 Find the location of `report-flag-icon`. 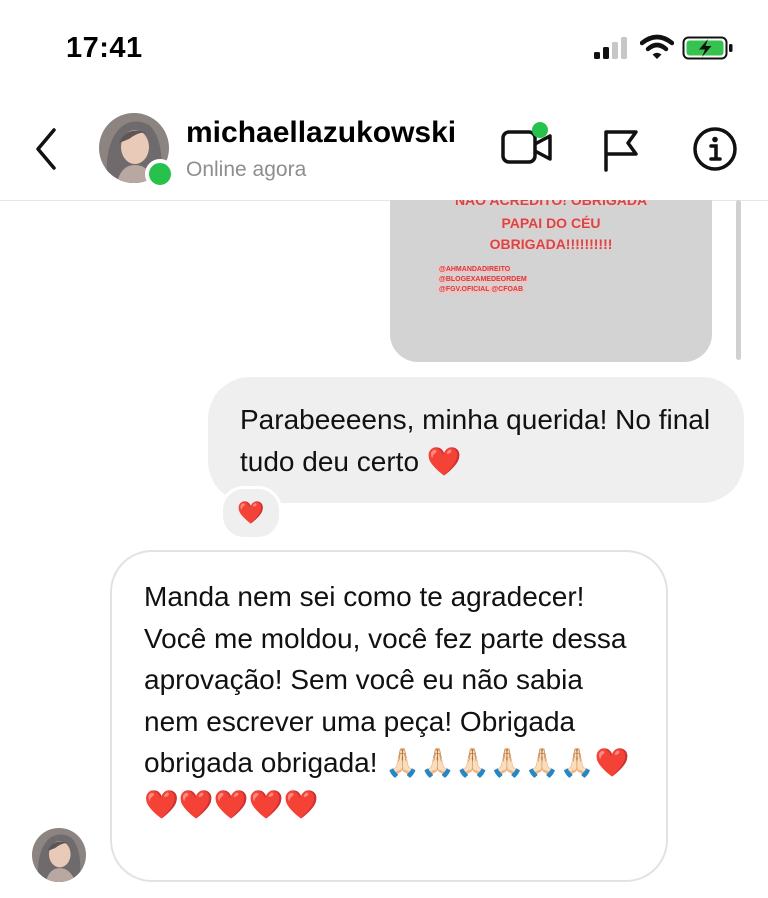

report-flag-icon is located at coordinates (622, 150).